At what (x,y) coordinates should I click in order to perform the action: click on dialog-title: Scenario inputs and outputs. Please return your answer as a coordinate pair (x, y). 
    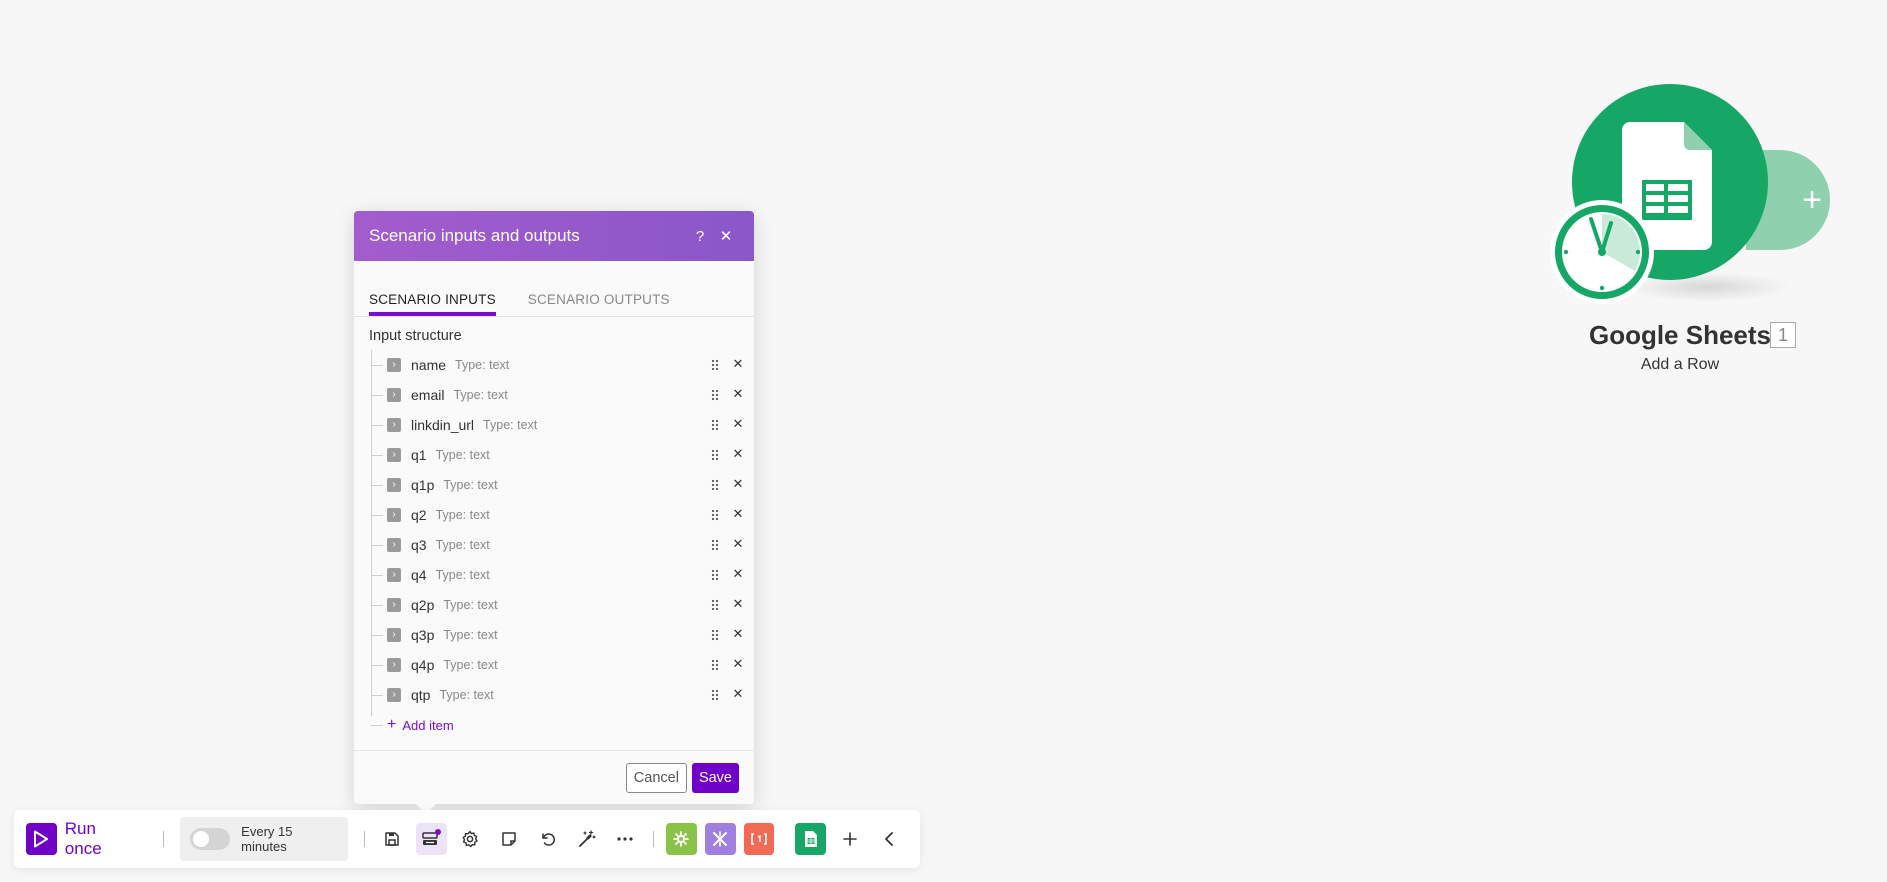
    Looking at the image, I should click on (474, 235).